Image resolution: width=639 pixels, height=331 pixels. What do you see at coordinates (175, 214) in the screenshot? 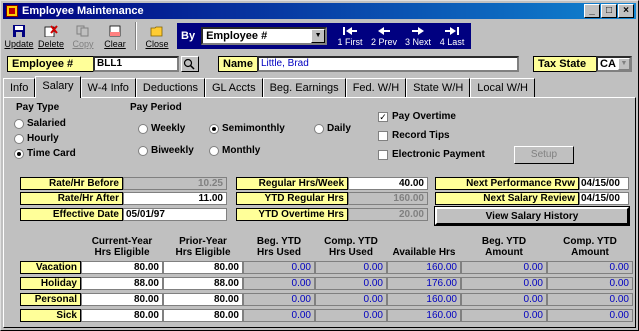
I see `effective-date-field: 05/01/97` at bounding box center [175, 214].